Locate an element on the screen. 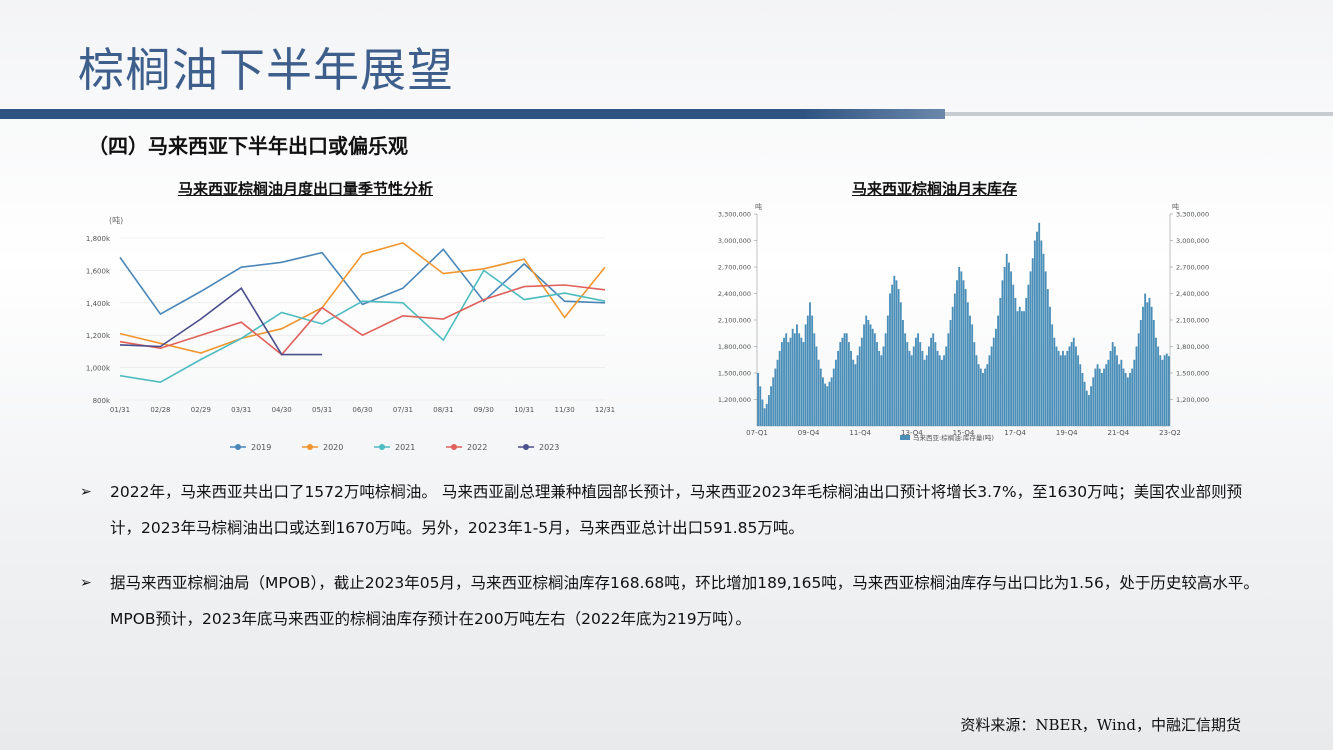 The width and height of the screenshot is (1333, 750). x-tick-label: 09/30 is located at coordinates (484, 410).